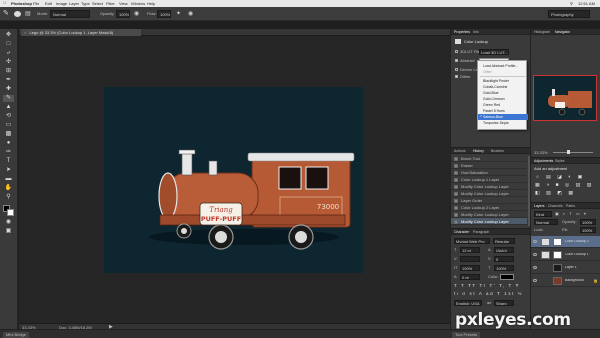  I want to click on tab-histogram: Histogram, so click(542, 32).